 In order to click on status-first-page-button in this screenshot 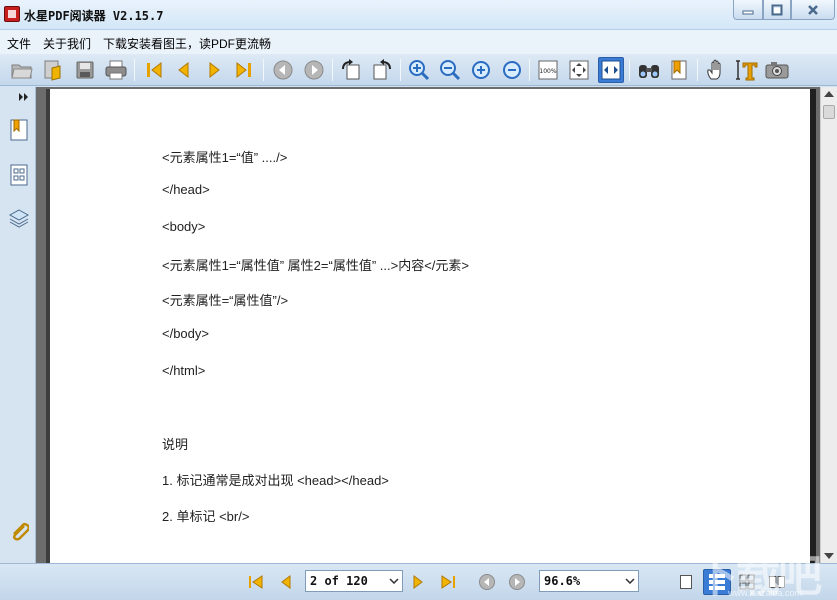, I will do `click(256, 582)`.